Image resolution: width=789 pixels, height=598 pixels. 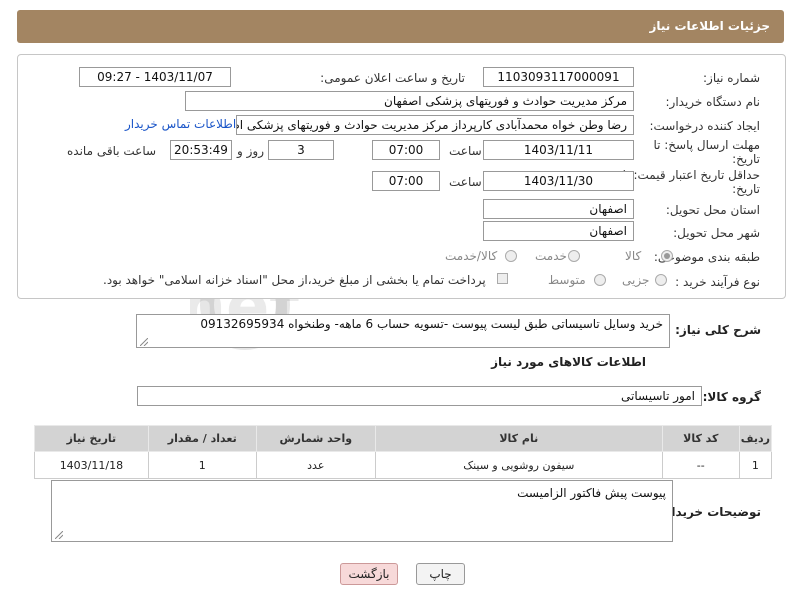 What do you see at coordinates (731, 78) in the screenshot?
I see `need-number-label: شماره نیاز:` at bounding box center [731, 78].